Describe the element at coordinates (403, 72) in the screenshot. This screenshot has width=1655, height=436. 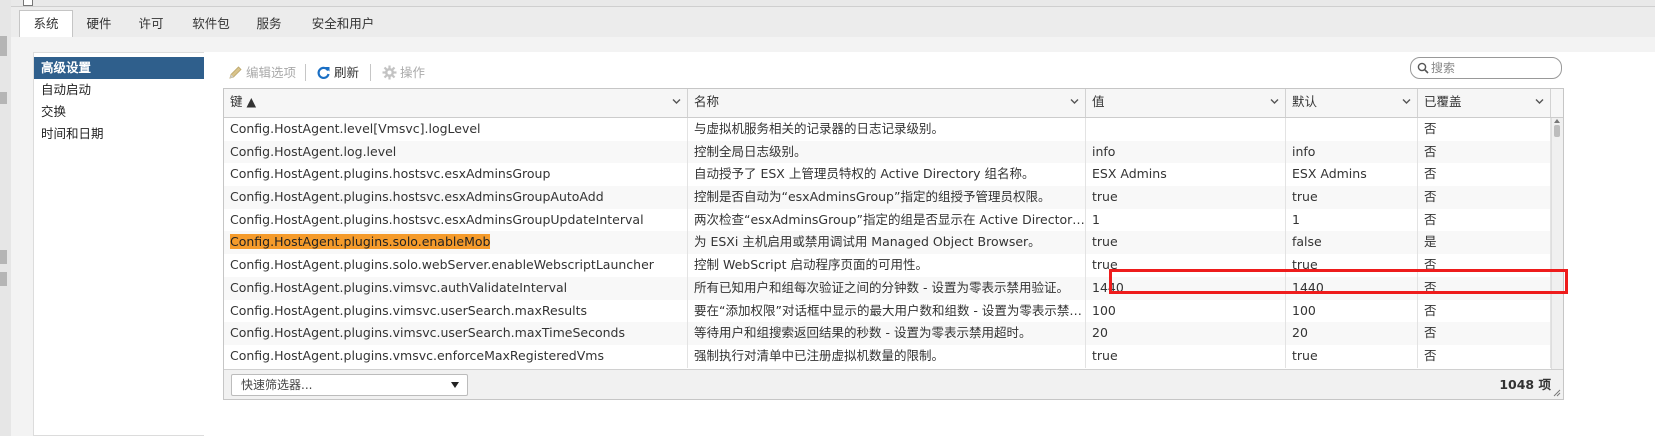
I see `actions-button: 操作` at that location.